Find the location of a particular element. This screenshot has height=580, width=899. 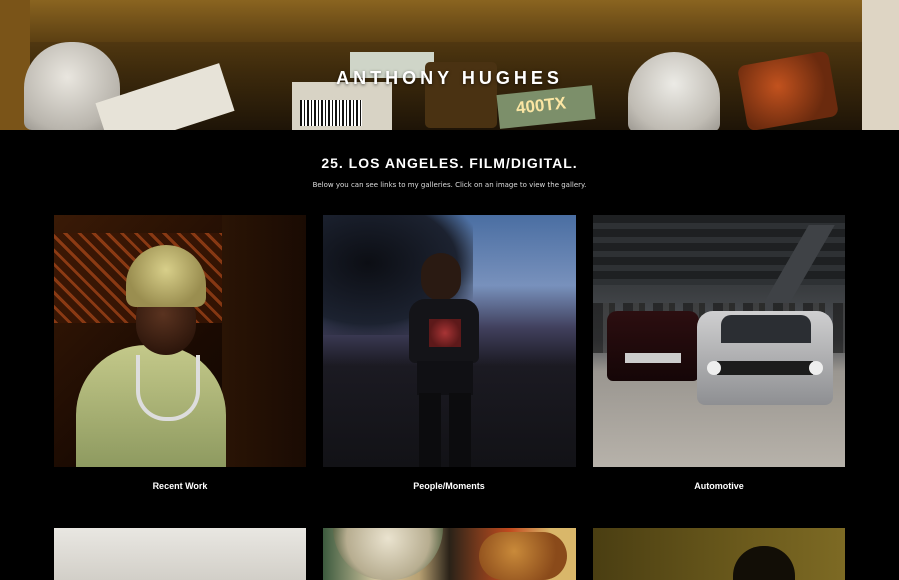

silver-car is located at coordinates (765, 358).